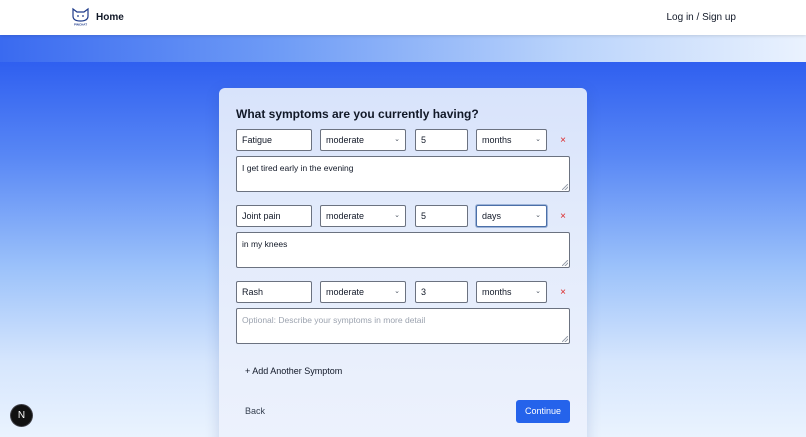  I want to click on add-symptom-button: + Add Another Symptom, so click(293, 371).